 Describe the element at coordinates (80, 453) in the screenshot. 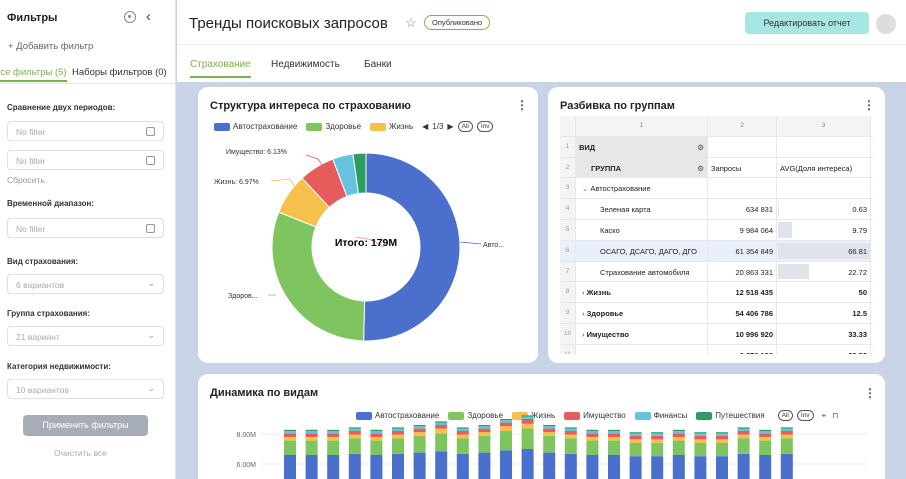

I see `clear-all-link: Очистить все` at that location.